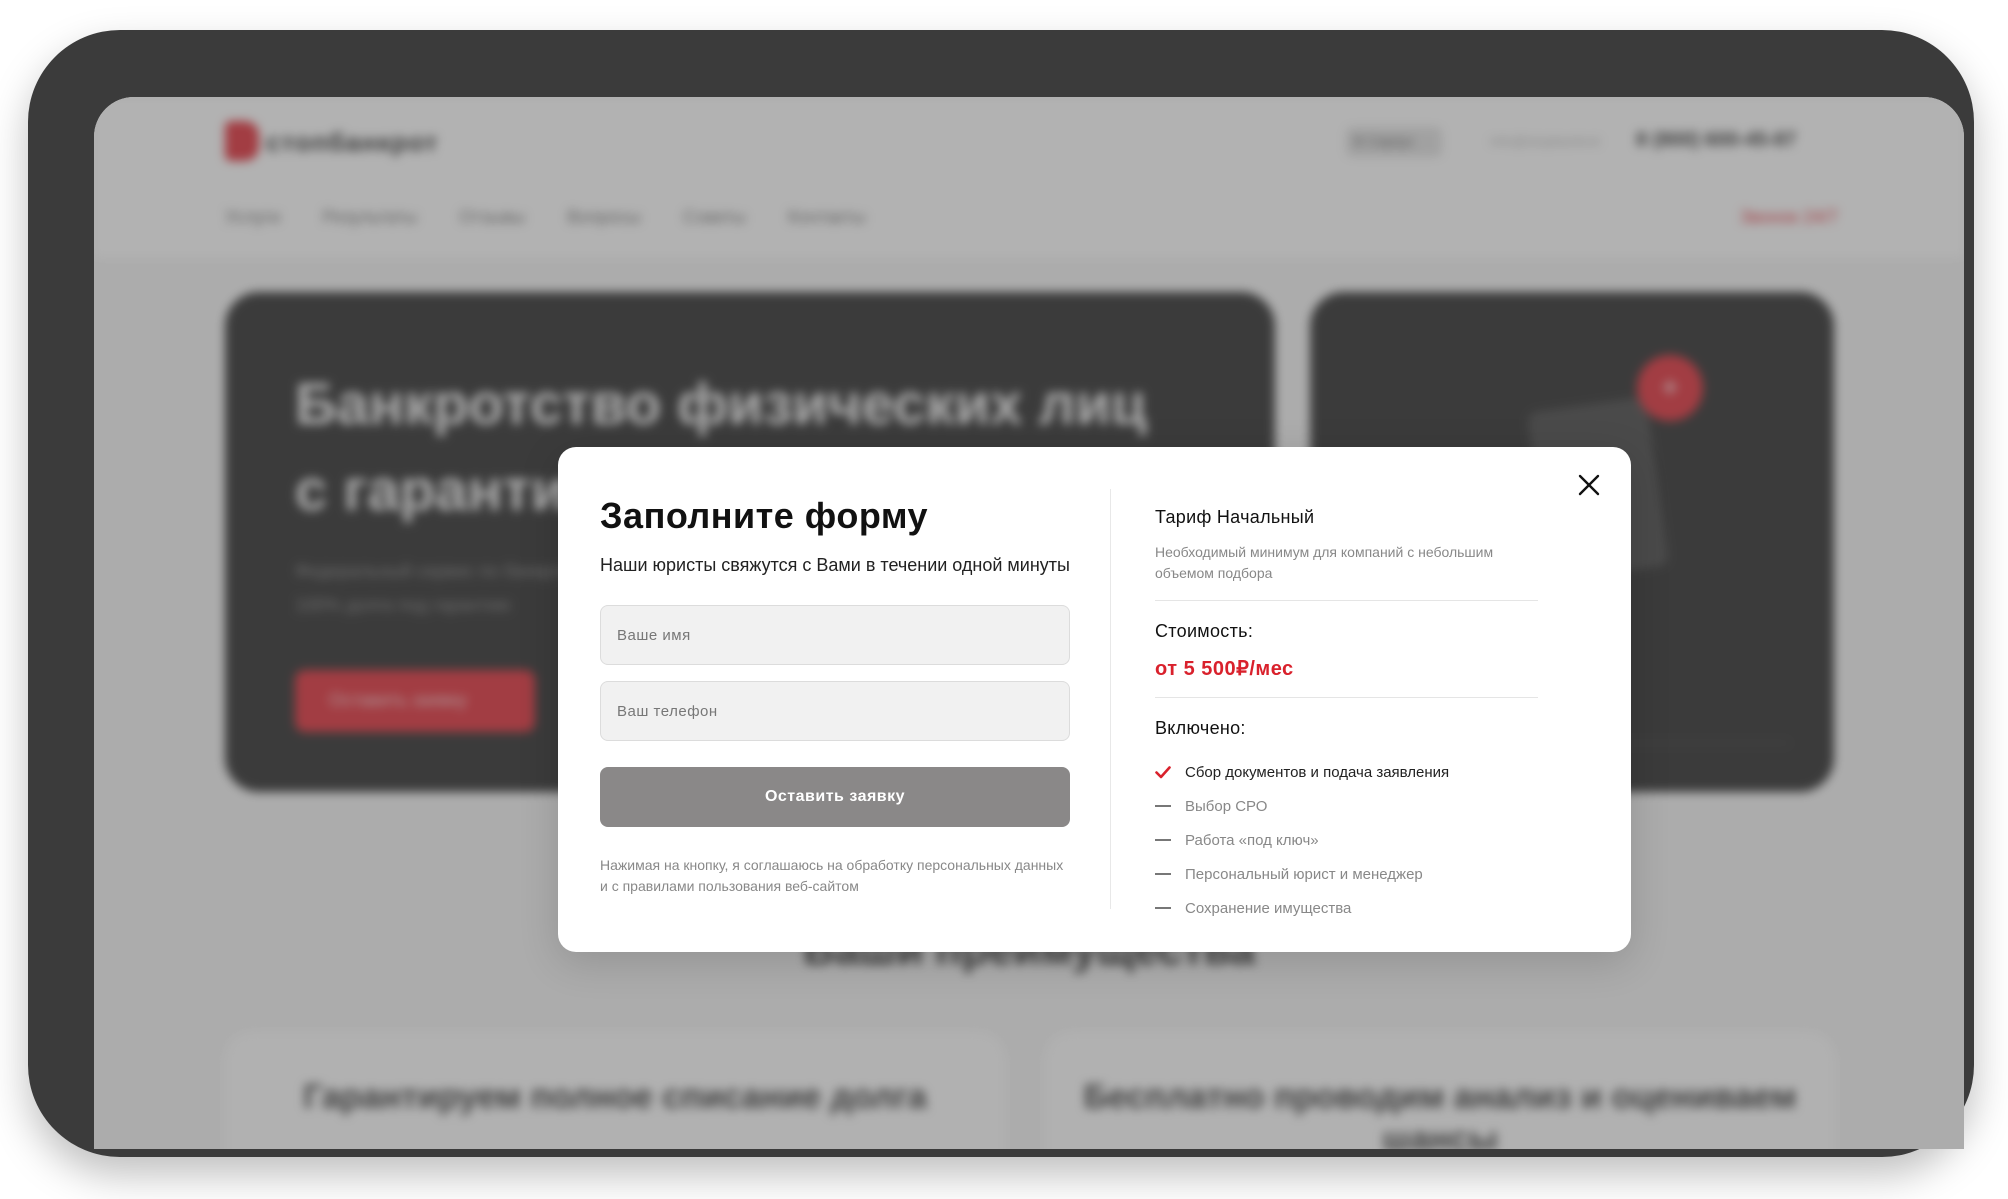  Describe the element at coordinates (1317, 772) in the screenshot. I see `list-item-label: Сбор документов и подача заявления` at that location.